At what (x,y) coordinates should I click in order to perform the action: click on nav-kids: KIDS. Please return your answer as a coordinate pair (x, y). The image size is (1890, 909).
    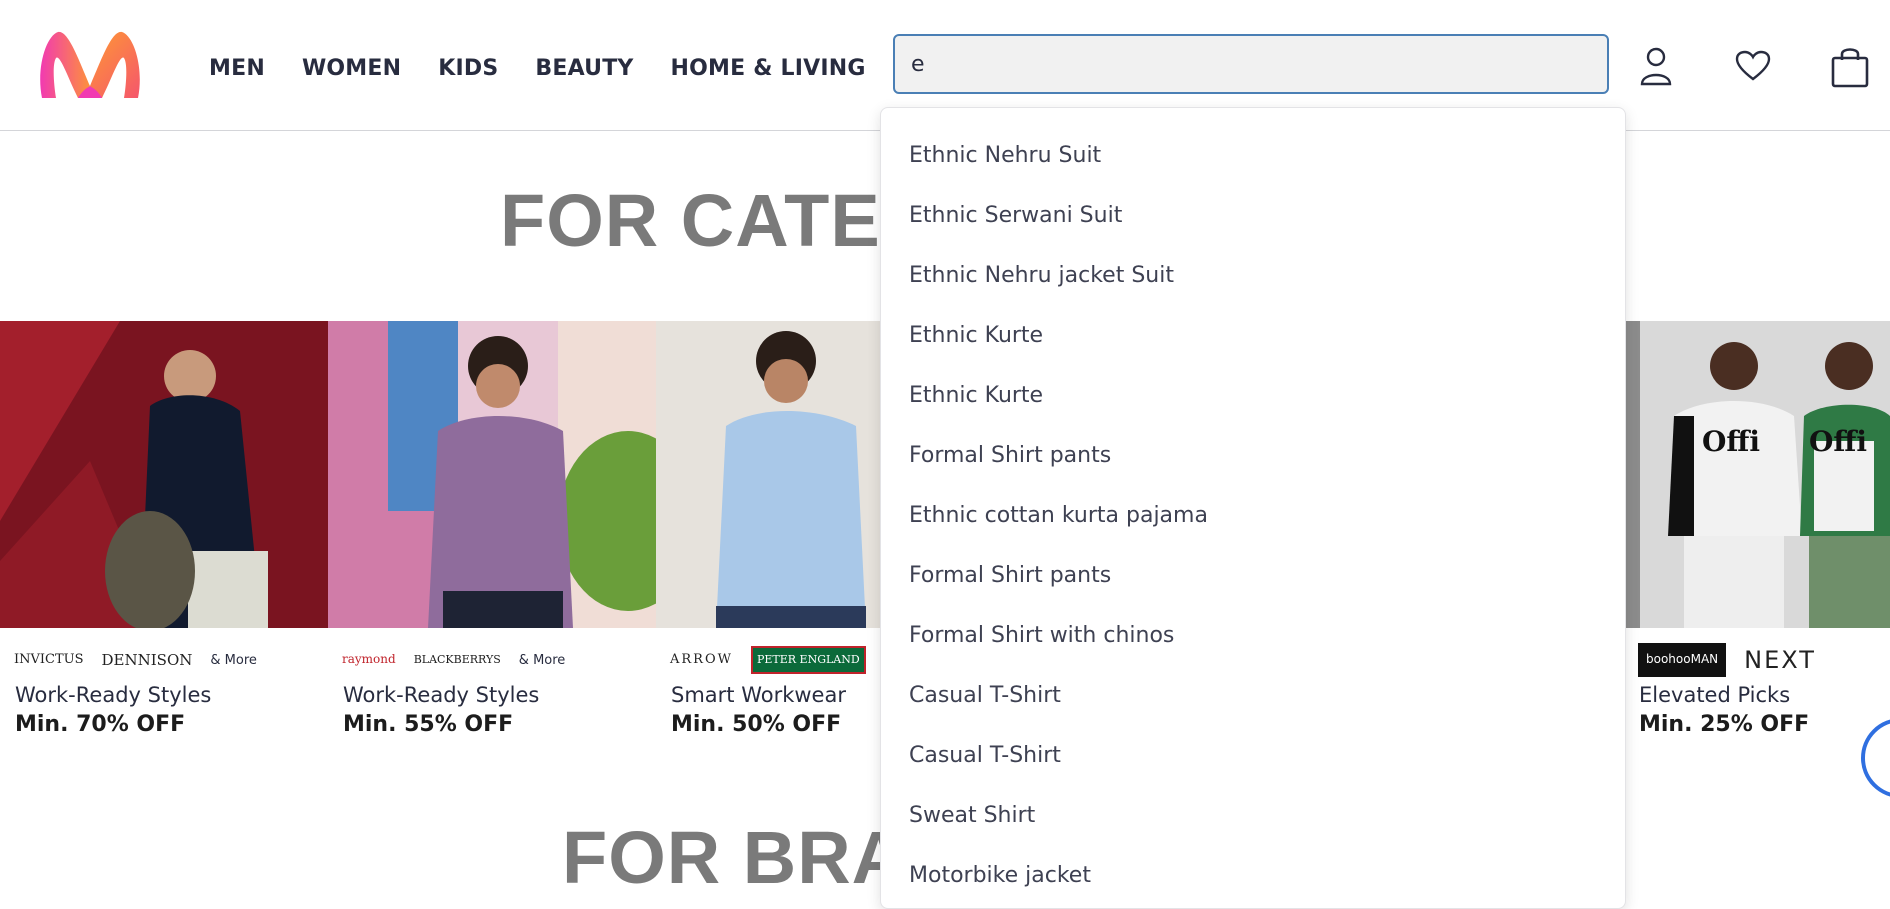
    Looking at the image, I should click on (468, 68).